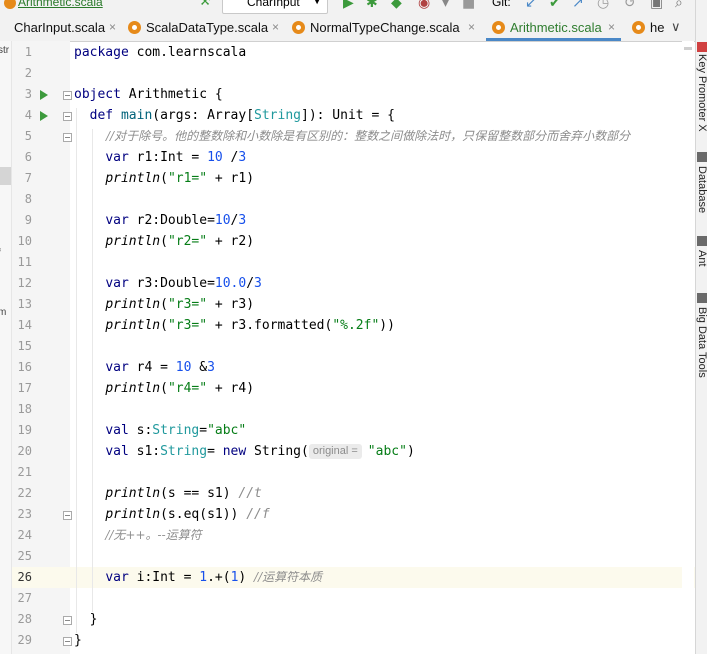  Describe the element at coordinates (22, 199) in the screenshot. I see `line-number: 8` at that location.